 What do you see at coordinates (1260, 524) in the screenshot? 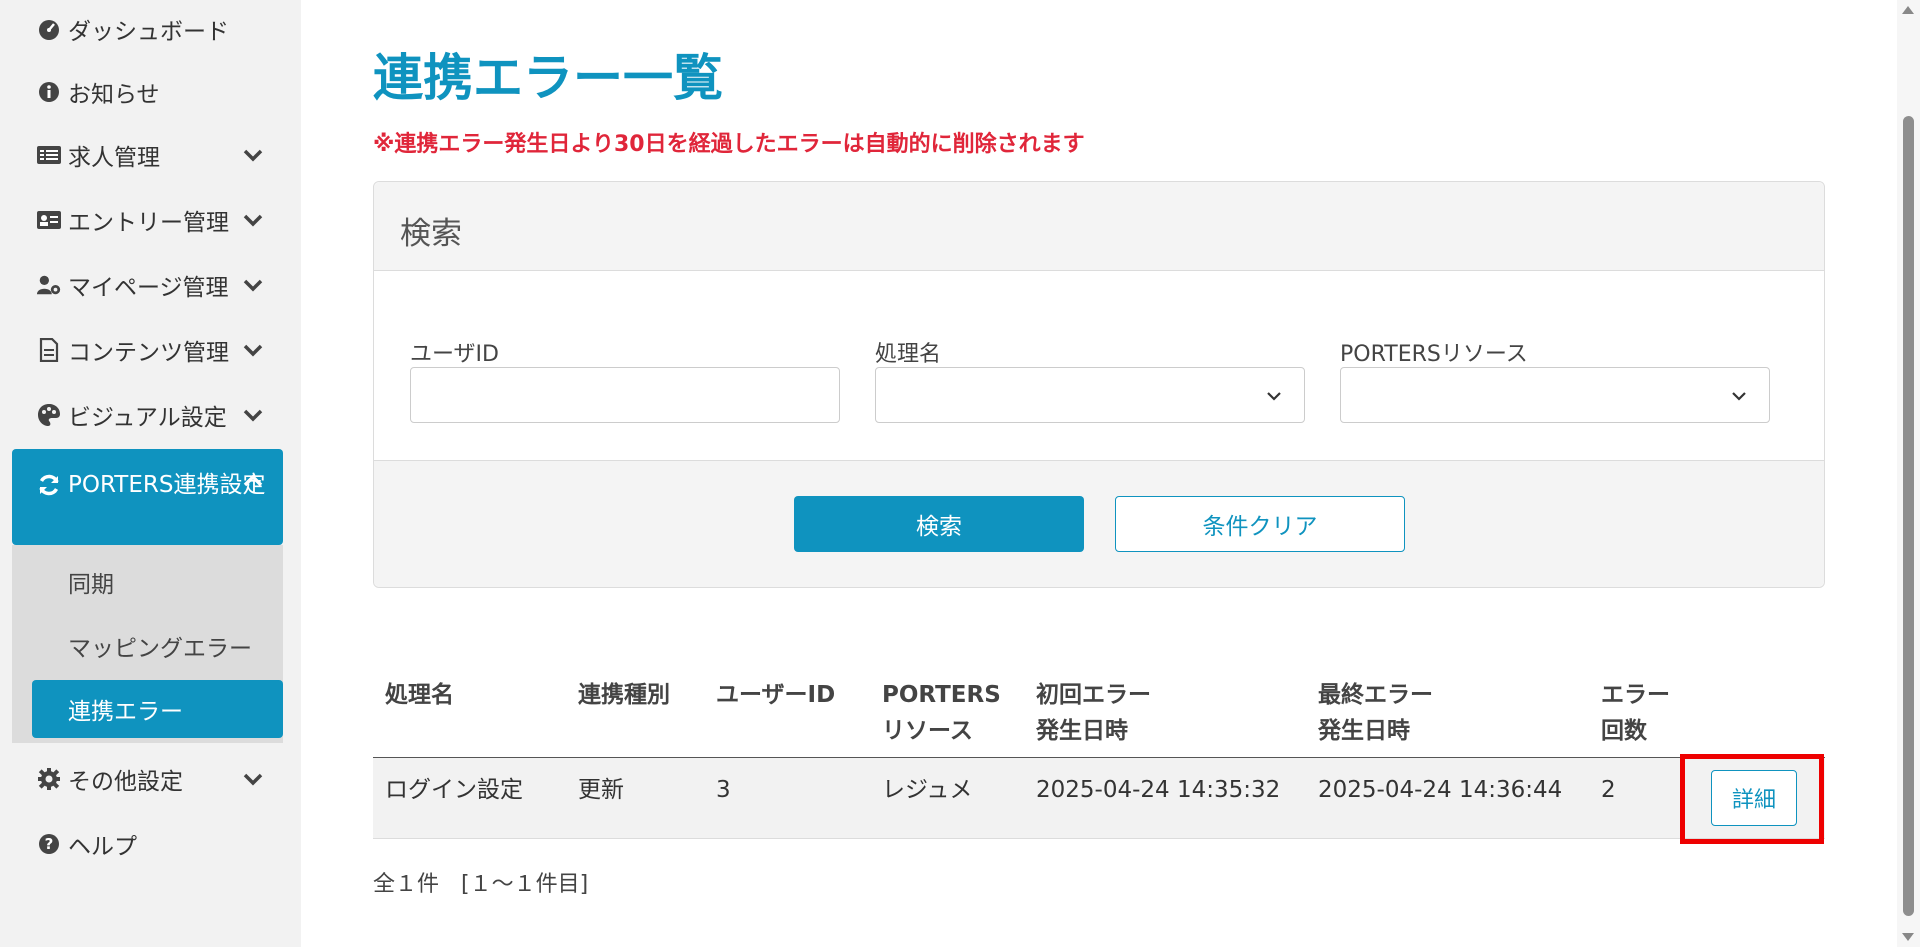
I see `clear-conditions-button: 条件クリア` at bounding box center [1260, 524].